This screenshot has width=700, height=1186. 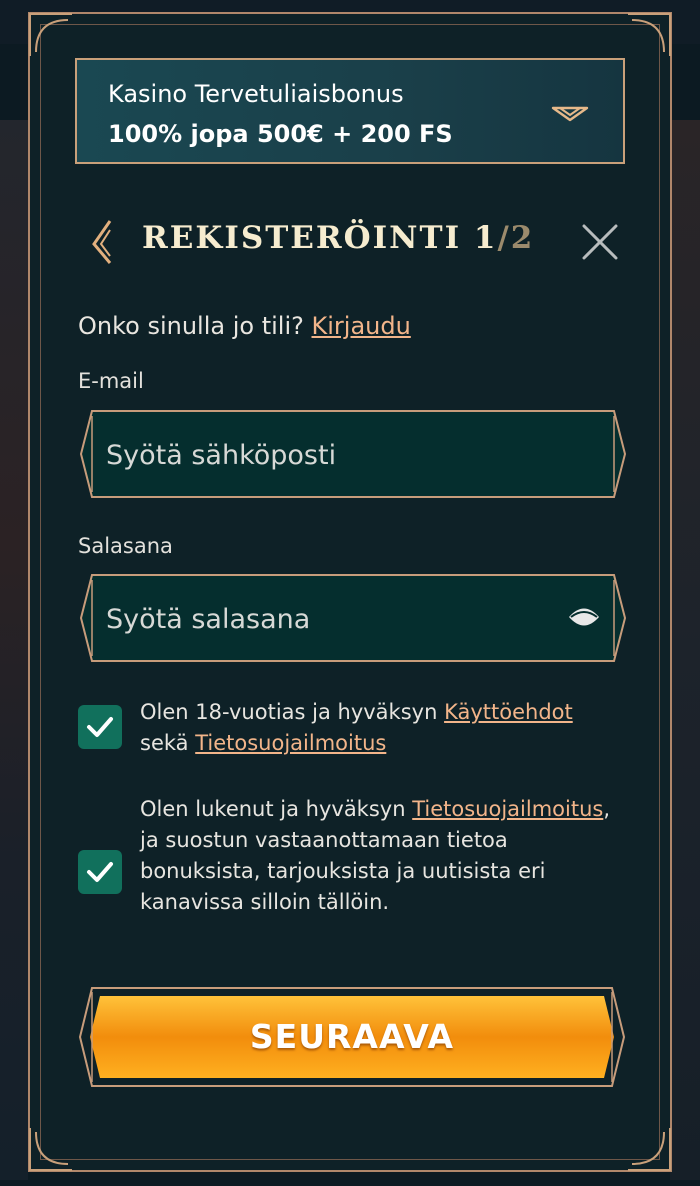 I want to click on login-prompt: Onko sinulla jo tili? Kirjaudu, so click(x=244, y=326).